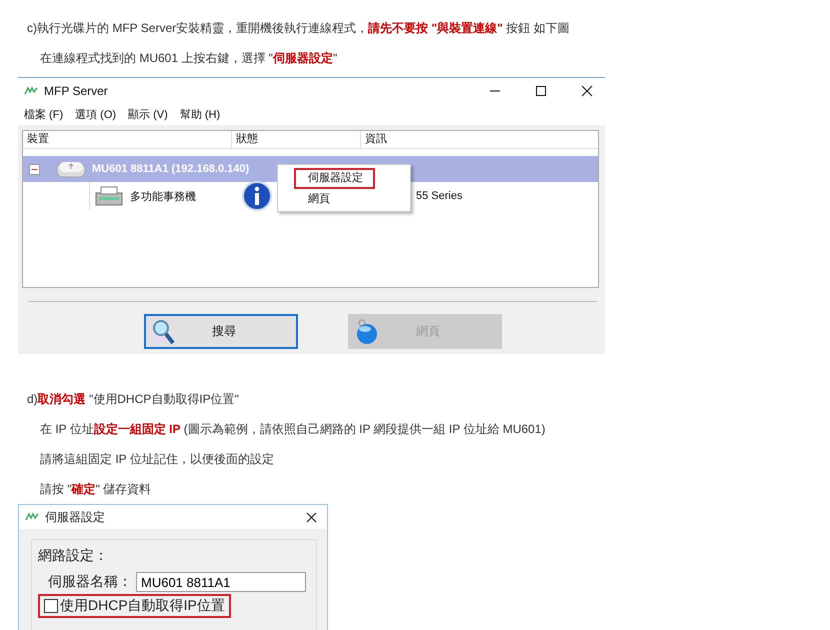 The height and width of the screenshot is (630, 830). Describe the element at coordinates (75, 517) in the screenshot. I see `window-title: 伺服器設定` at that location.